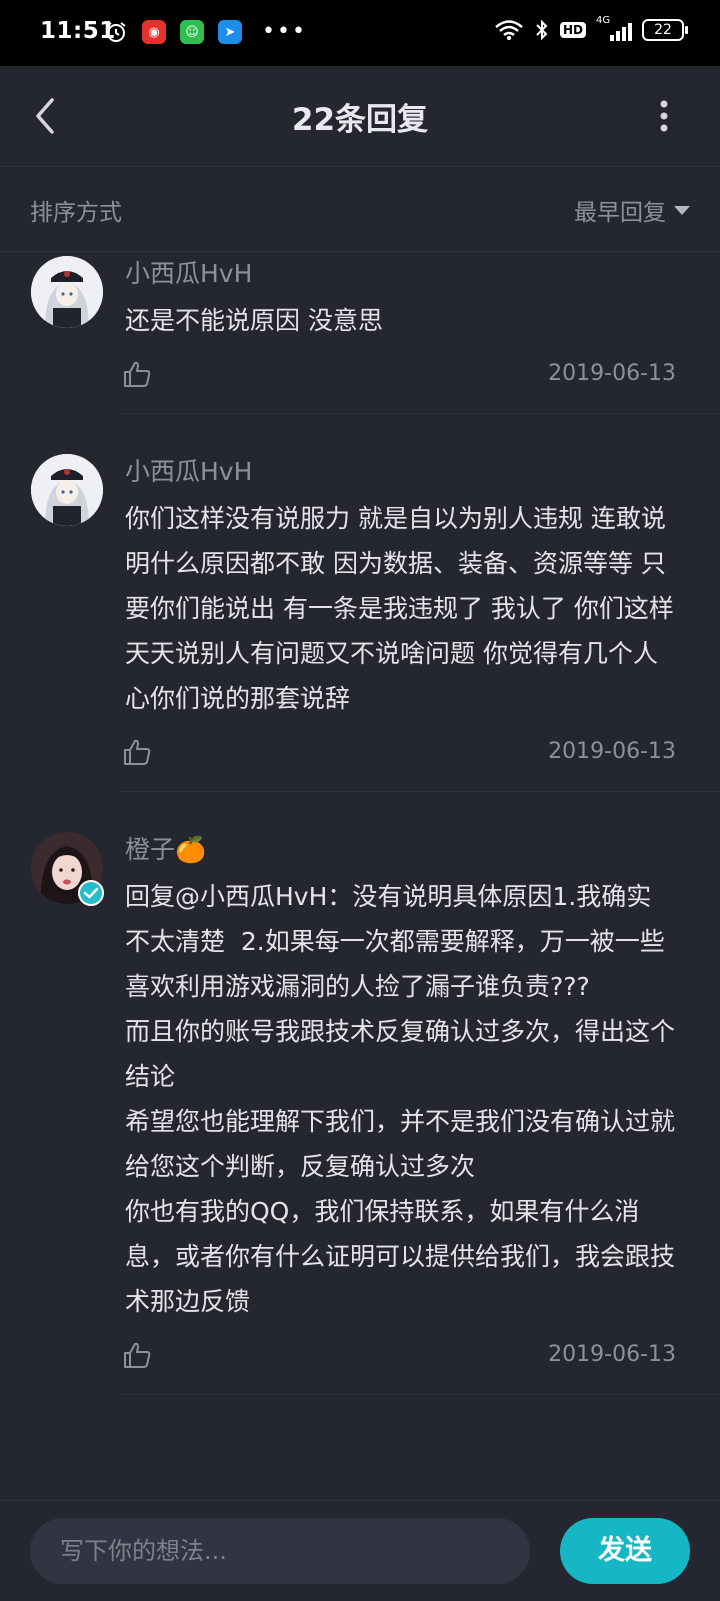  Describe the element at coordinates (91, 893) in the screenshot. I see `verified-badge-icon` at that location.